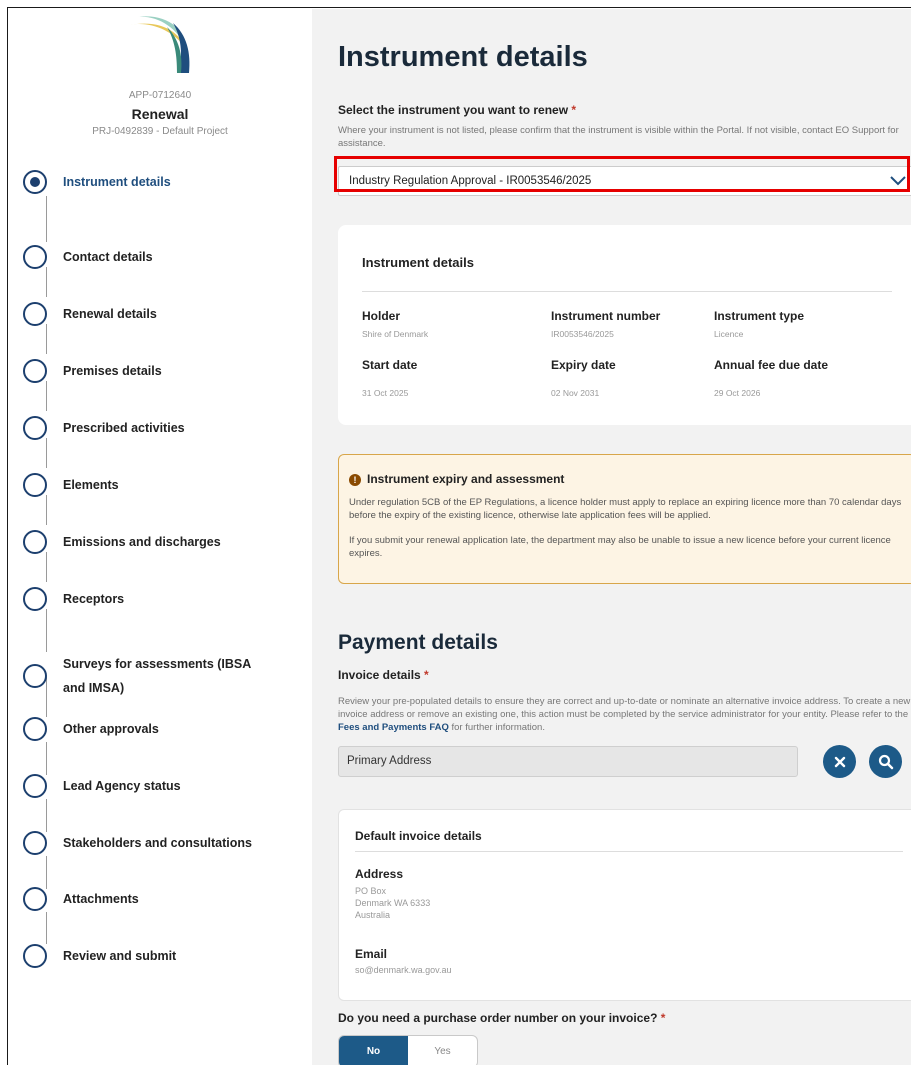 The width and height of the screenshot is (911, 1065). What do you see at coordinates (373, 915) in the screenshot?
I see `address-line: Australia` at bounding box center [373, 915].